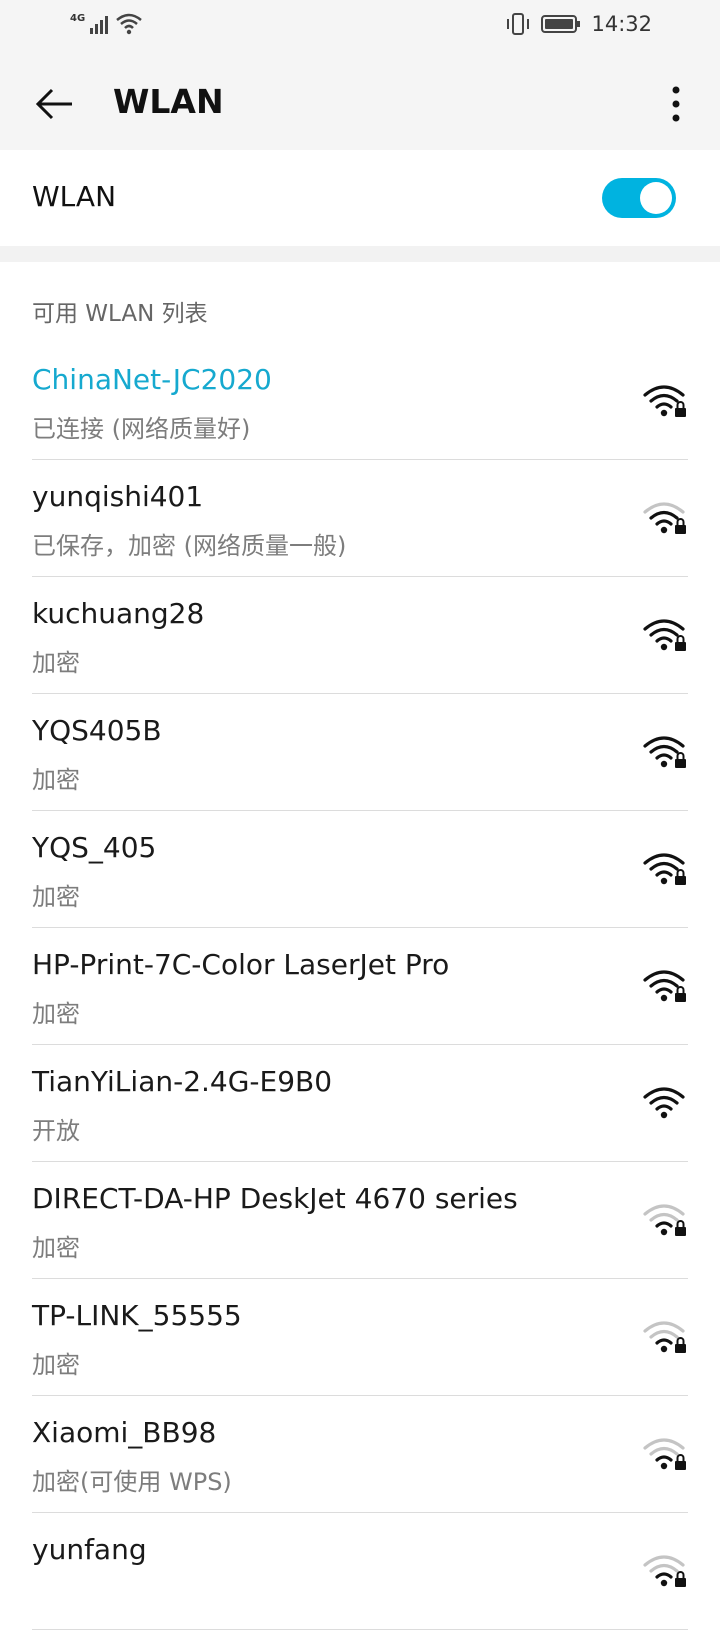 The image size is (720, 1630). What do you see at coordinates (561, 24) in the screenshot?
I see `battery-icon` at bounding box center [561, 24].